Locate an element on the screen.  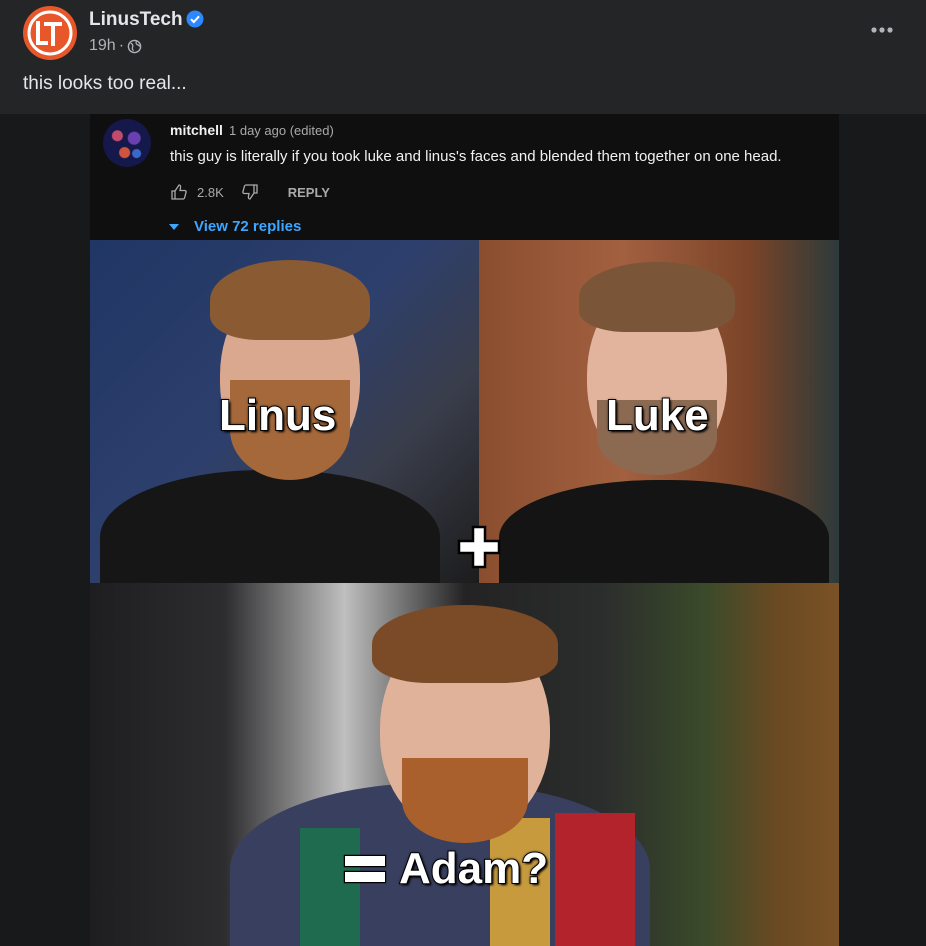
commenter-avatar is located at coordinates (127, 143).